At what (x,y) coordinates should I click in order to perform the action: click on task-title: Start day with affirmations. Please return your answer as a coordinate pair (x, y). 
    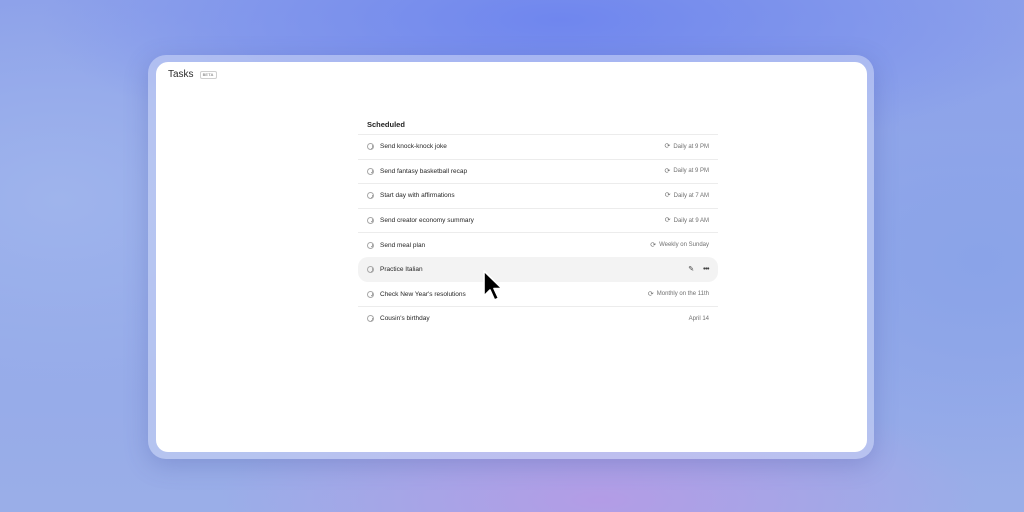
    Looking at the image, I should click on (417, 196).